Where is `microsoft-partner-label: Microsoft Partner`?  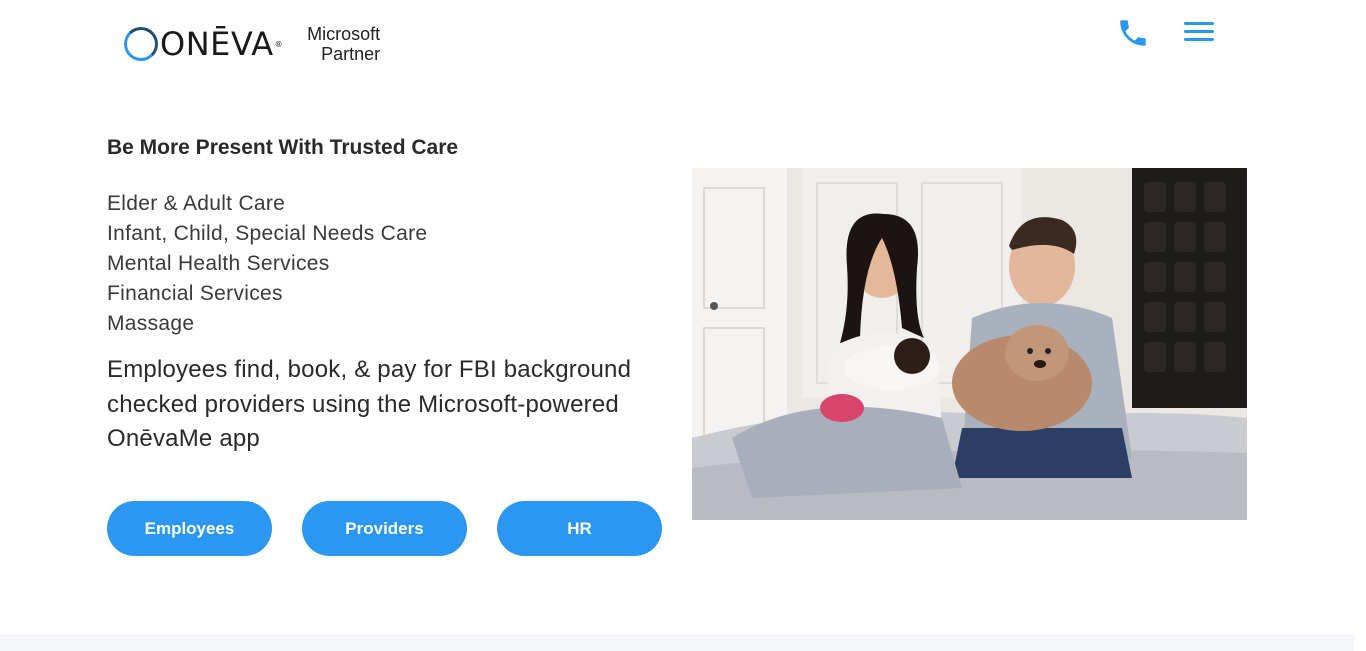
microsoft-partner-label: Microsoft Partner is located at coordinates (343, 44).